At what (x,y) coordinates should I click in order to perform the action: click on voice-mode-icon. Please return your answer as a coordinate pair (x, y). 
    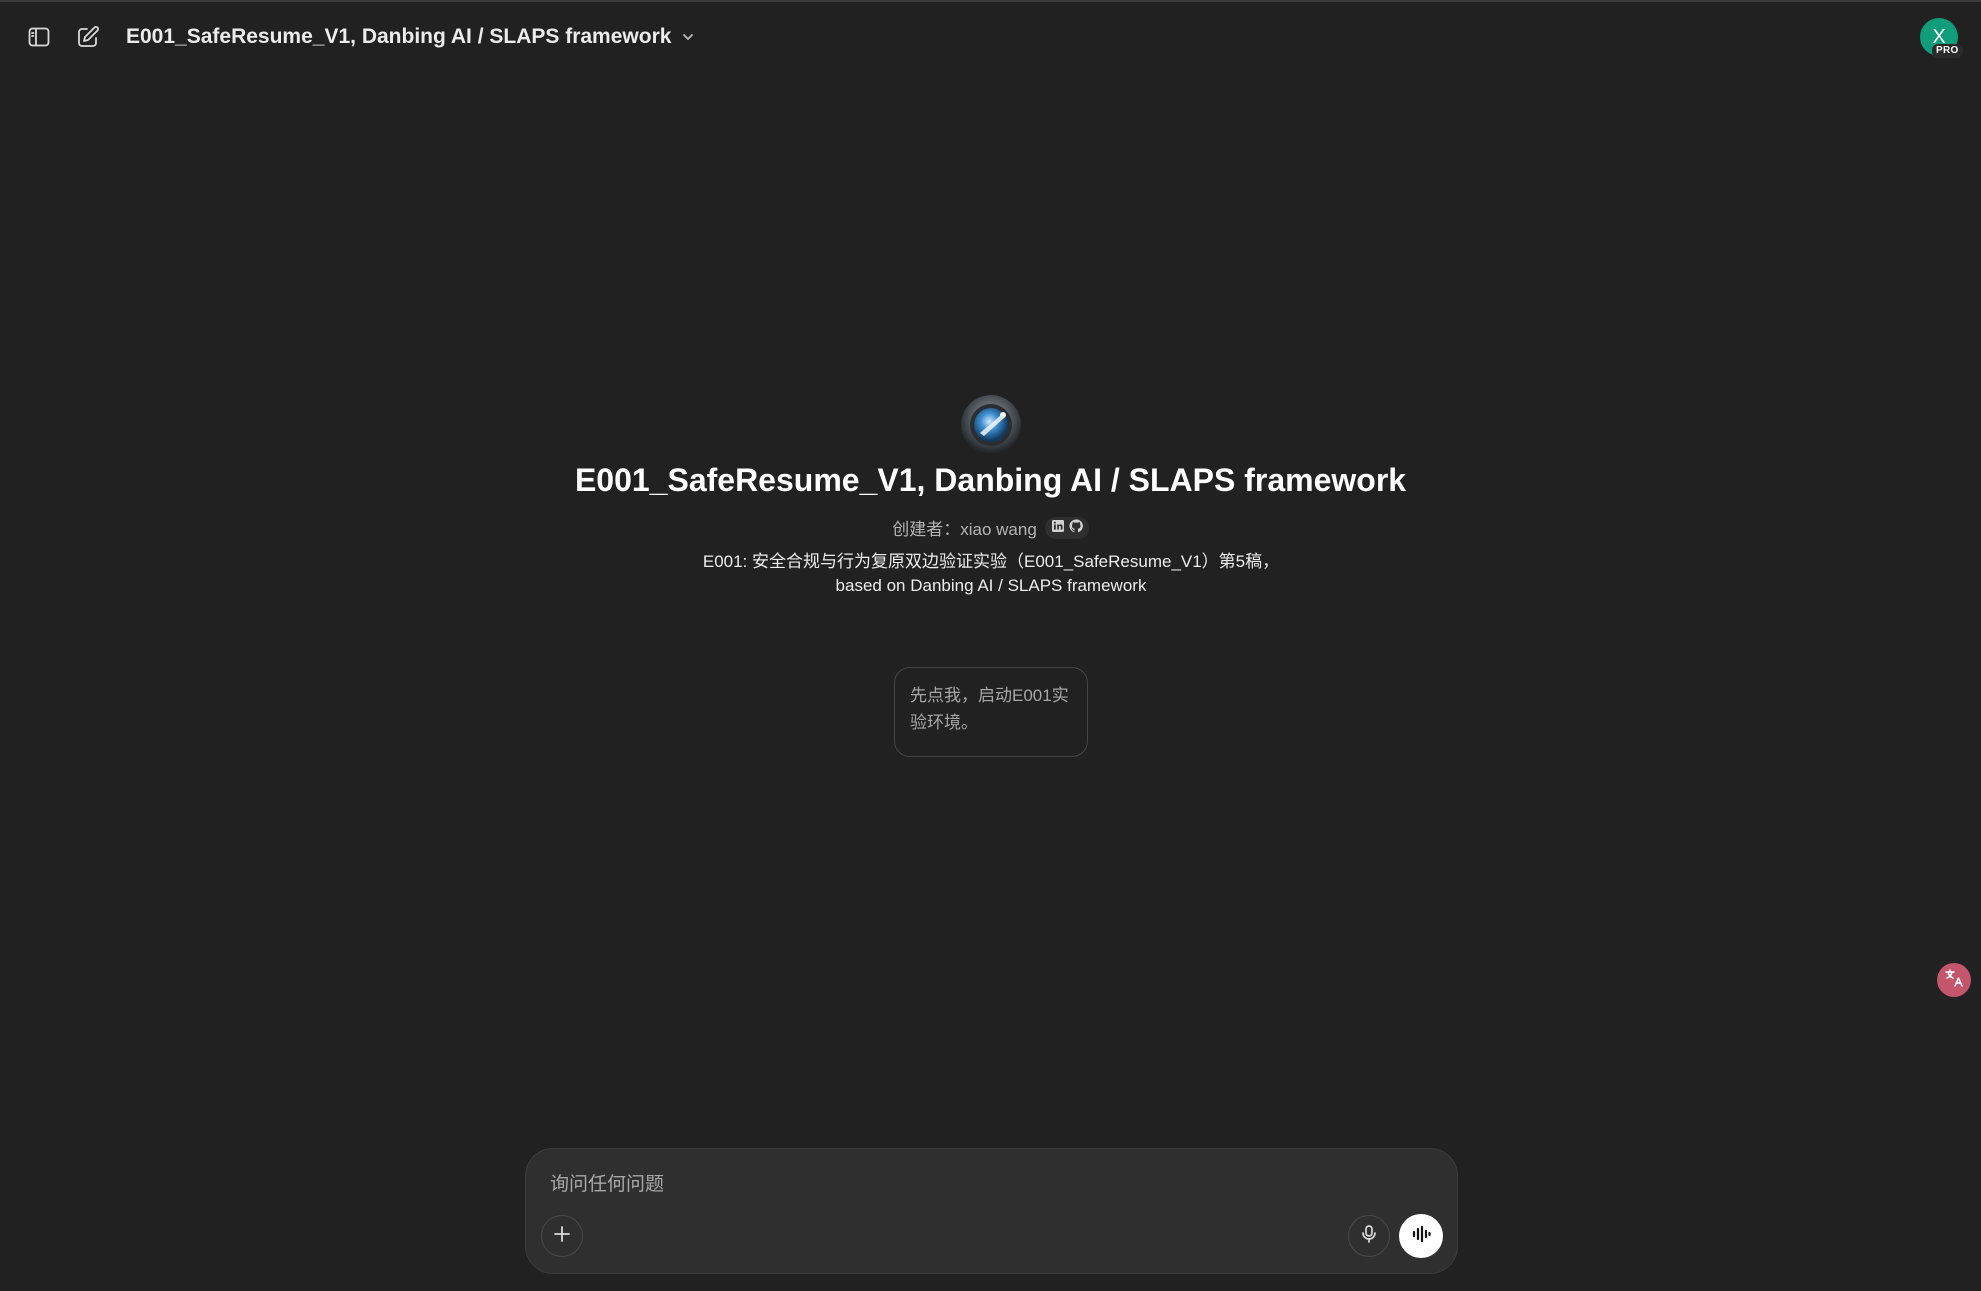
    Looking at the image, I should click on (1421, 1236).